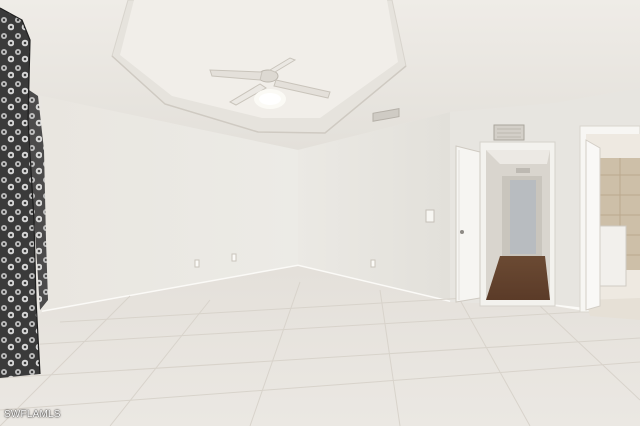 This screenshot has width=640, height=426. I want to click on bathroom-doorway, so click(609, 222).